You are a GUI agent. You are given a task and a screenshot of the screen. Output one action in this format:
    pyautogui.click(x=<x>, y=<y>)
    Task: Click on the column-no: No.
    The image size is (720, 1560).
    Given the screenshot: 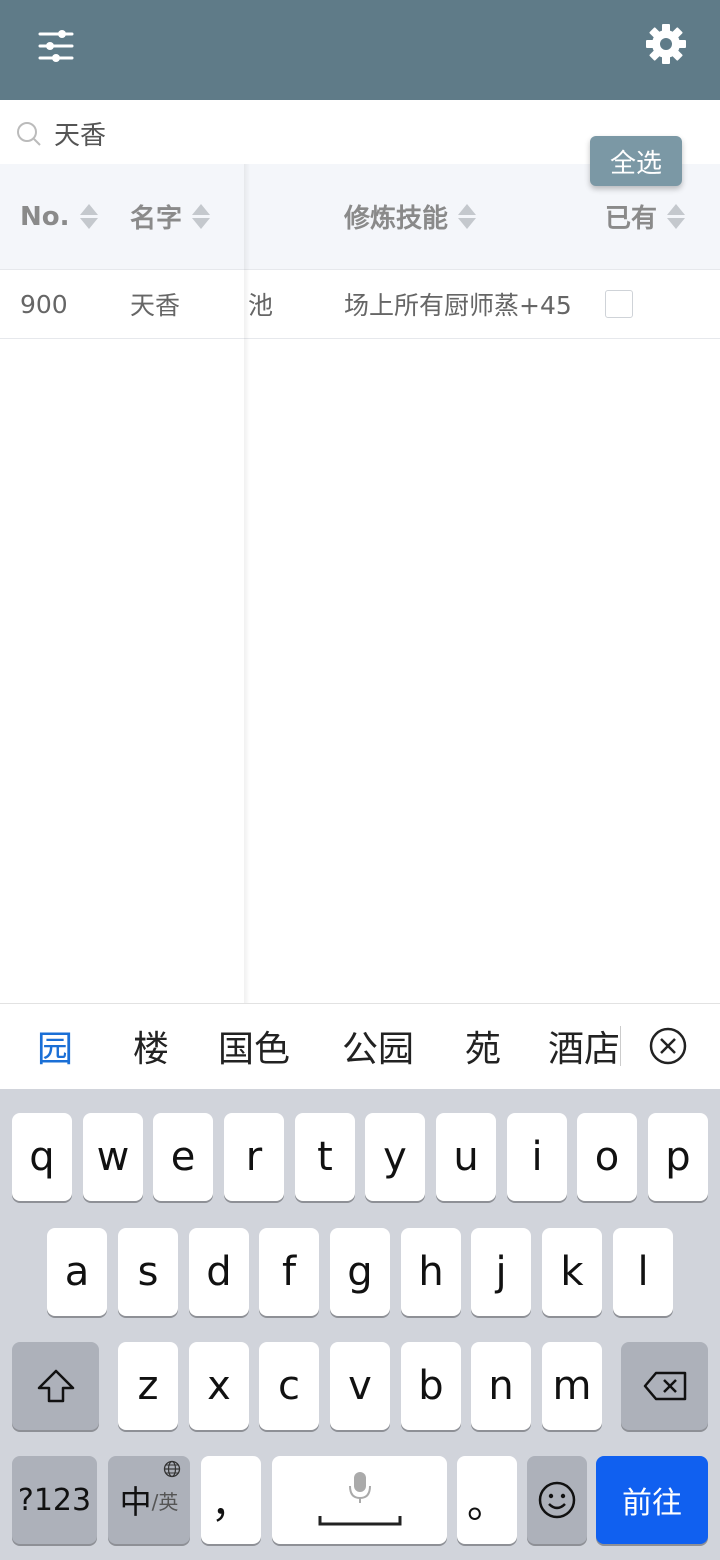 What is the action you would take?
    pyautogui.click(x=59, y=216)
    